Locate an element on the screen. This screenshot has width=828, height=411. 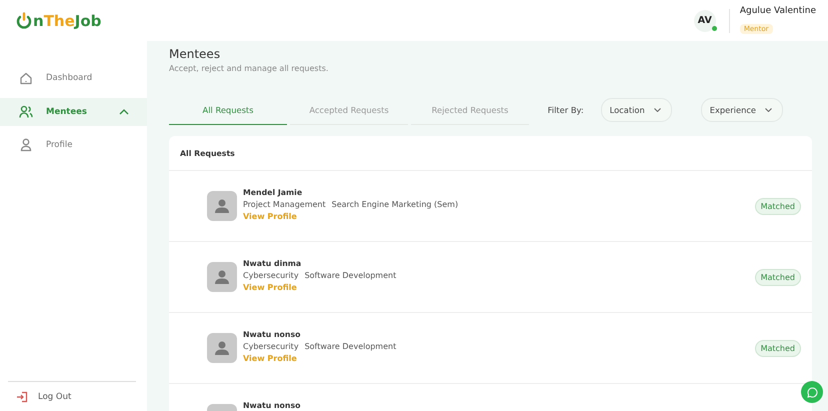
logo: nTheJob is located at coordinates (59, 21).